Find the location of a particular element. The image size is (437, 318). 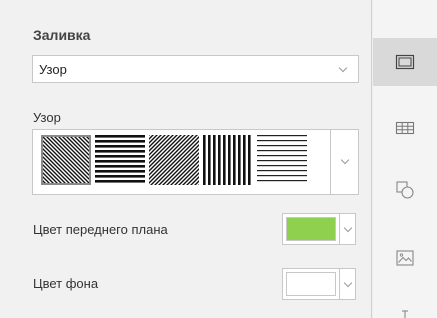

foreground-color-label: Цвет переднего плана is located at coordinates (100, 229).